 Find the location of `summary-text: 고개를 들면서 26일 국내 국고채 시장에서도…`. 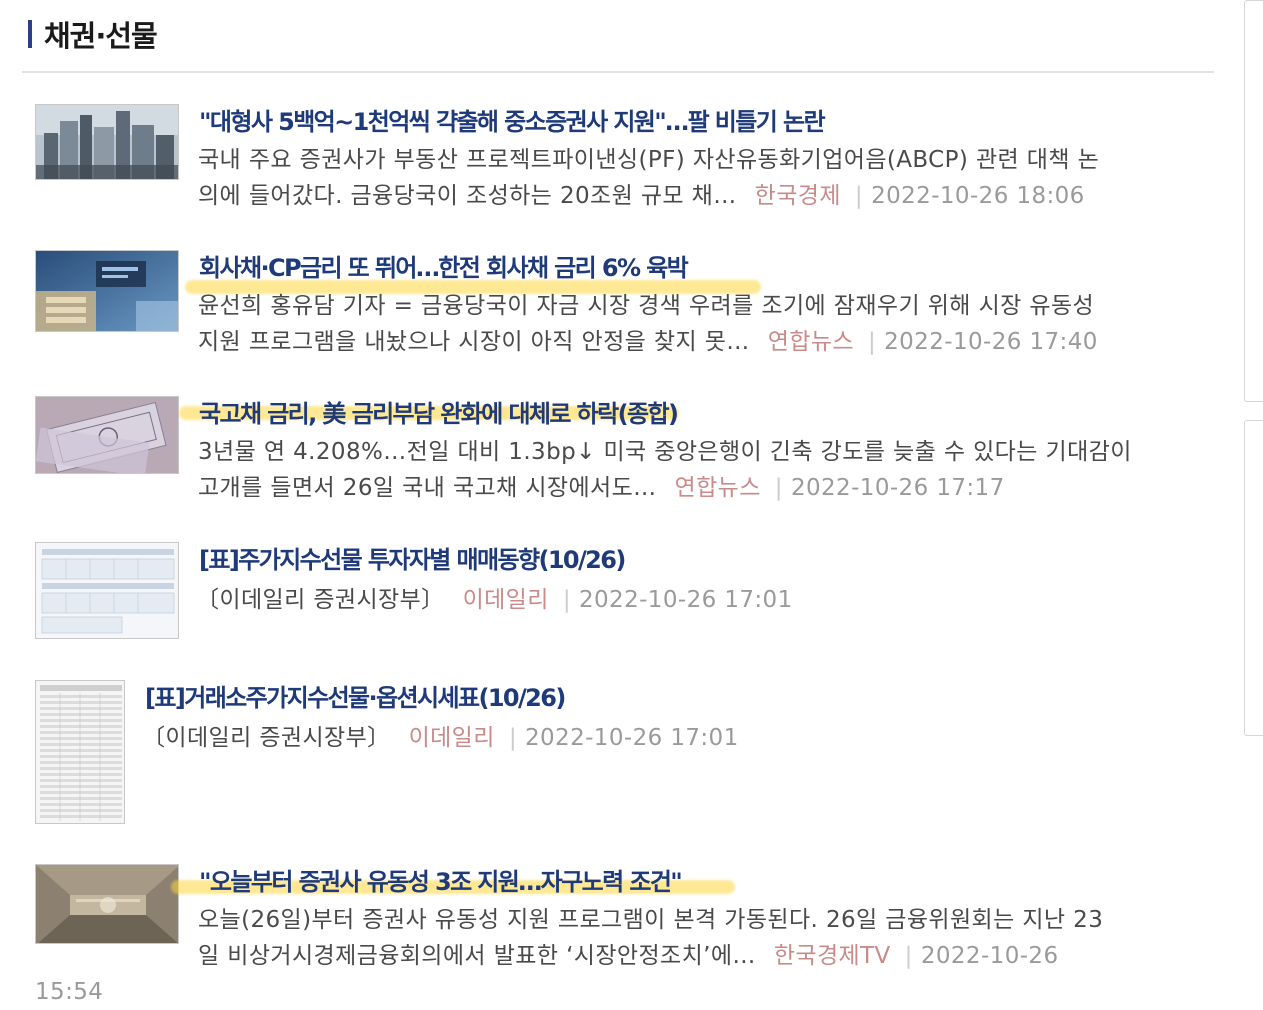

summary-text: 고개를 들면서 26일 국내 국고채 시장에서도… is located at coordinates (427, 488).